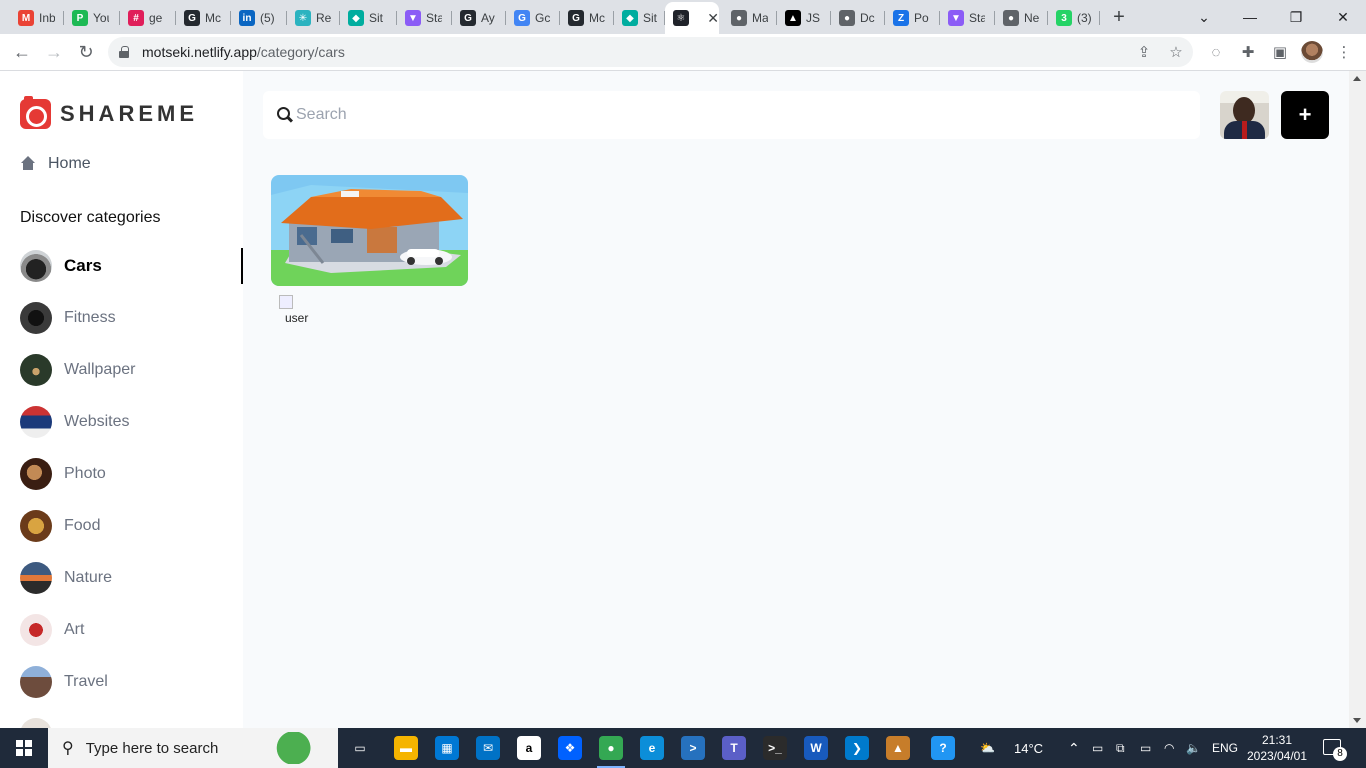 The width and height of the screenshot is (1366, 768). I want to click on taskbar-search-icon: ⚲, so click(68, 748).